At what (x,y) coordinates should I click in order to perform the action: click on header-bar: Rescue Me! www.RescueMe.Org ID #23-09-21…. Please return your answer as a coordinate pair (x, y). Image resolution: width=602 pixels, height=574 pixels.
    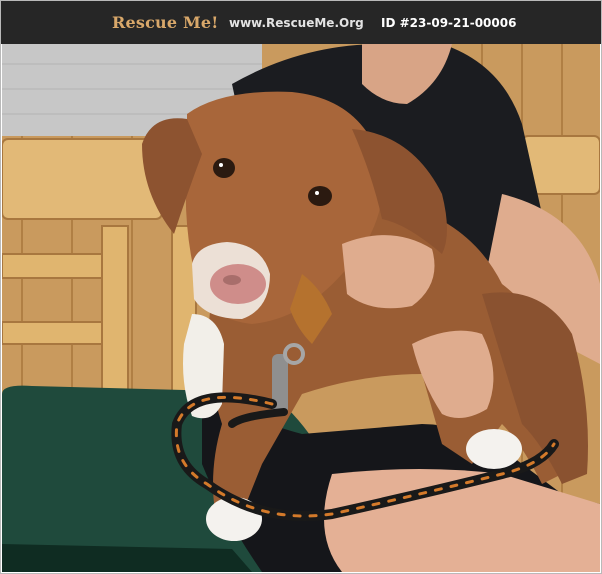
    Looking at the image, I should click on (301, 22).